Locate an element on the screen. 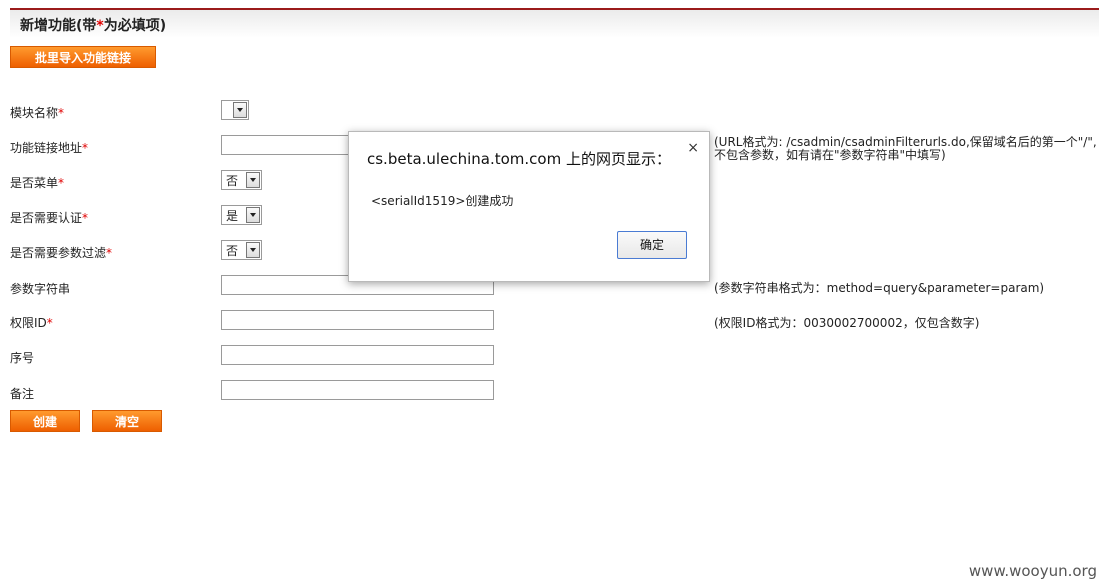  func-link-label: 功能链接地址* is located at coordinates (49, 147).